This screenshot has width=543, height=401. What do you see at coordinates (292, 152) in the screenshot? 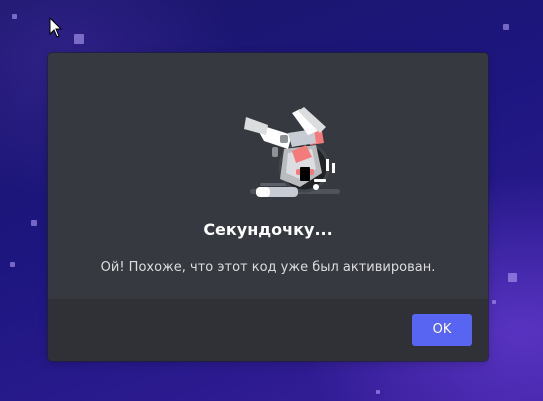
I see `robot-hand-illustration` at bounding box center [292, 152].